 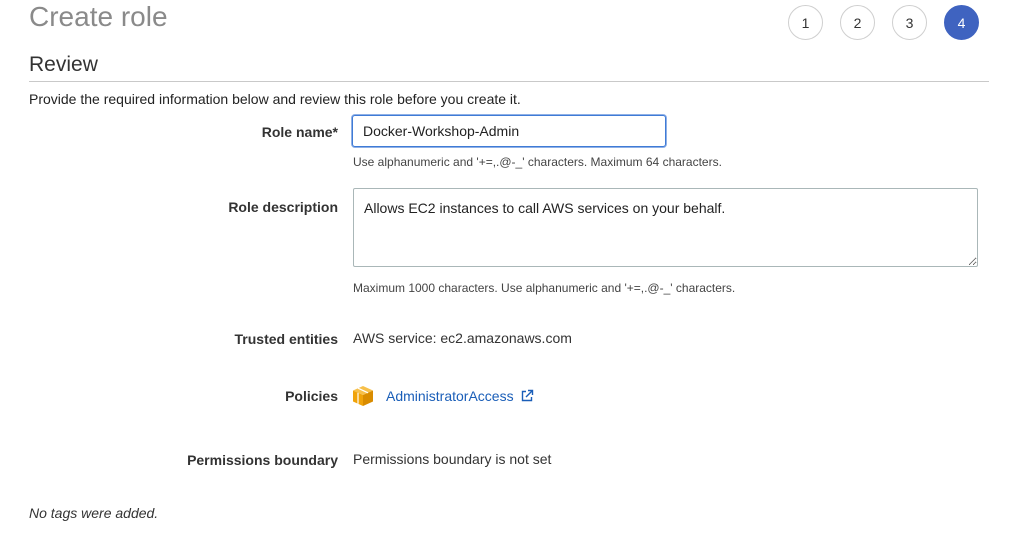 What do you see at coordinates (286, 339) in the screenshot?
I see `trusted-entities-label: Trusted entities` at bounding box center [286, 339].